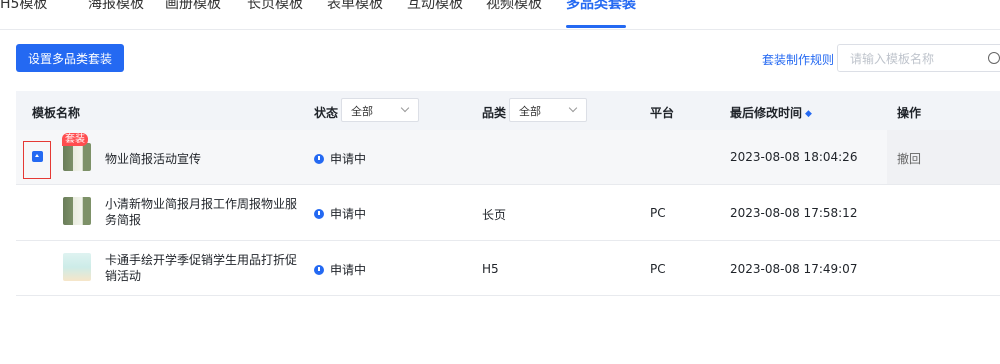 The height and width of the screenshot is (364, 1000). I want to click on withdraw-button: 撤回, so click(909, 158).